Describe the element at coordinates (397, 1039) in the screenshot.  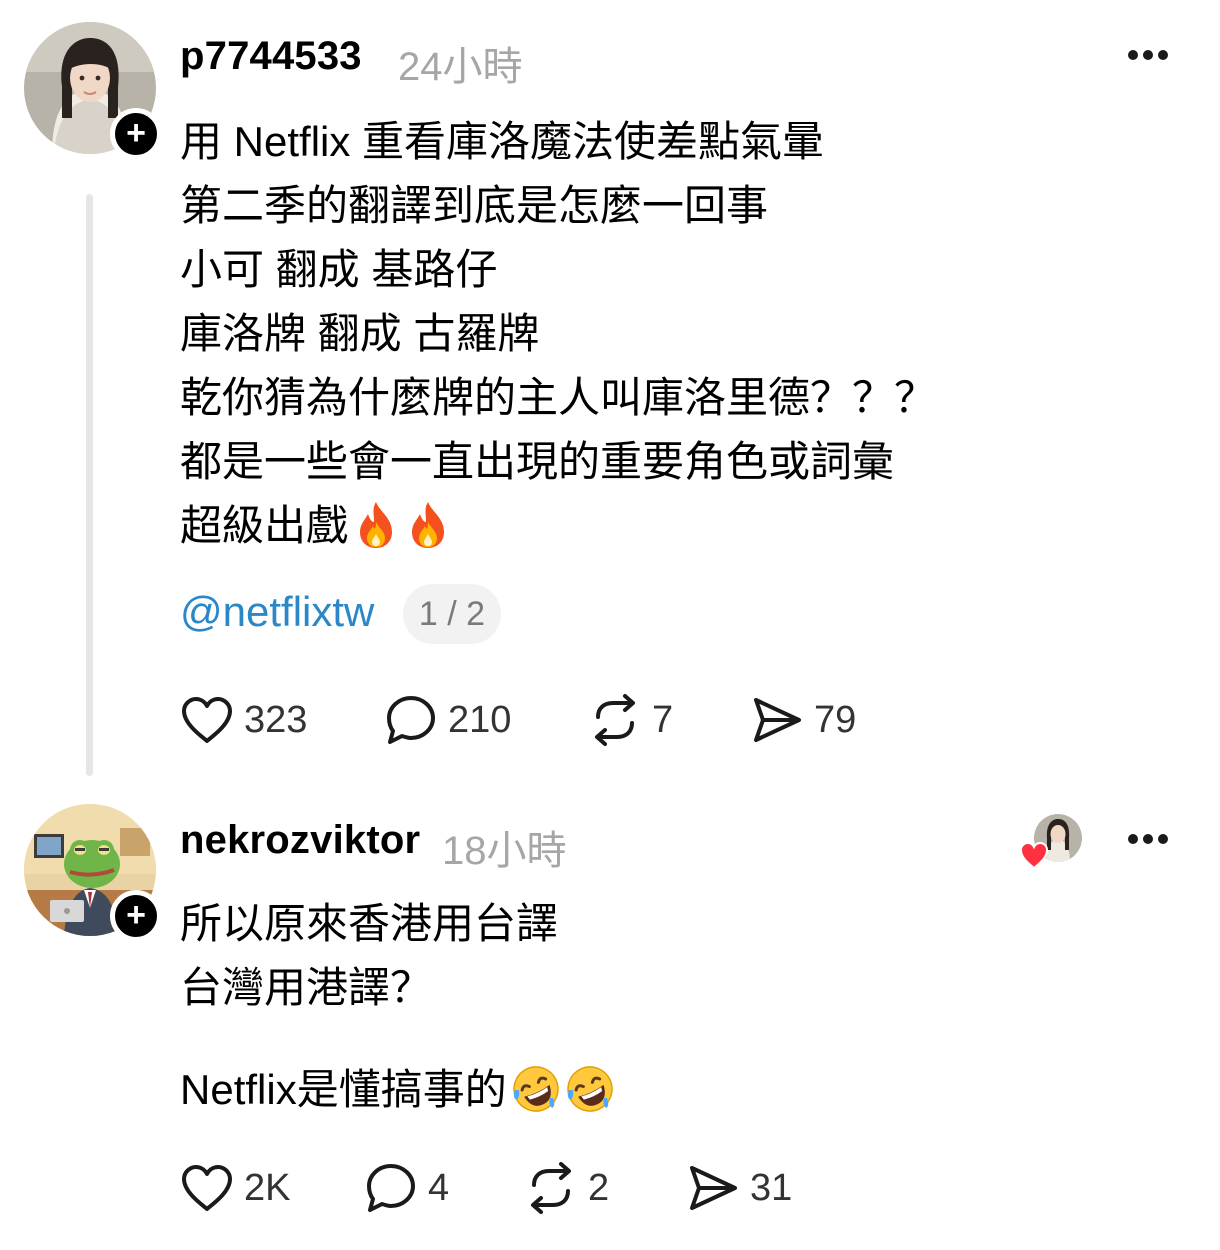
I see `post-text-blank-line` at that location.